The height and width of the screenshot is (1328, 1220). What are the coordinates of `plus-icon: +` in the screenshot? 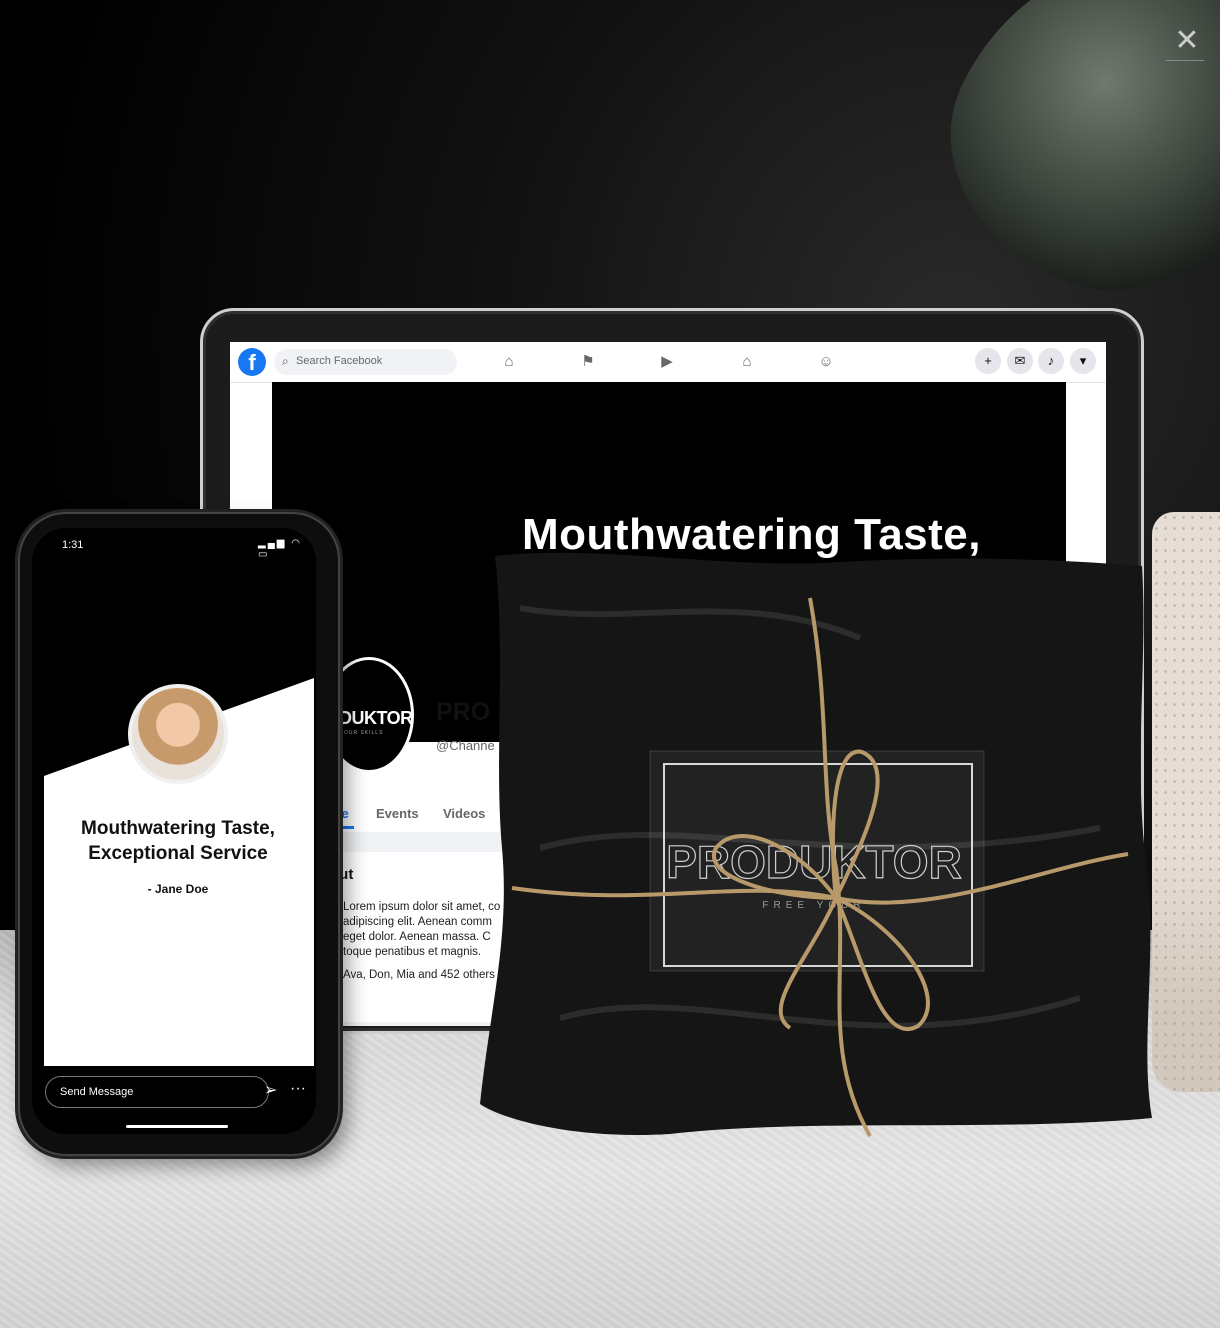 It's located at (988, 361).